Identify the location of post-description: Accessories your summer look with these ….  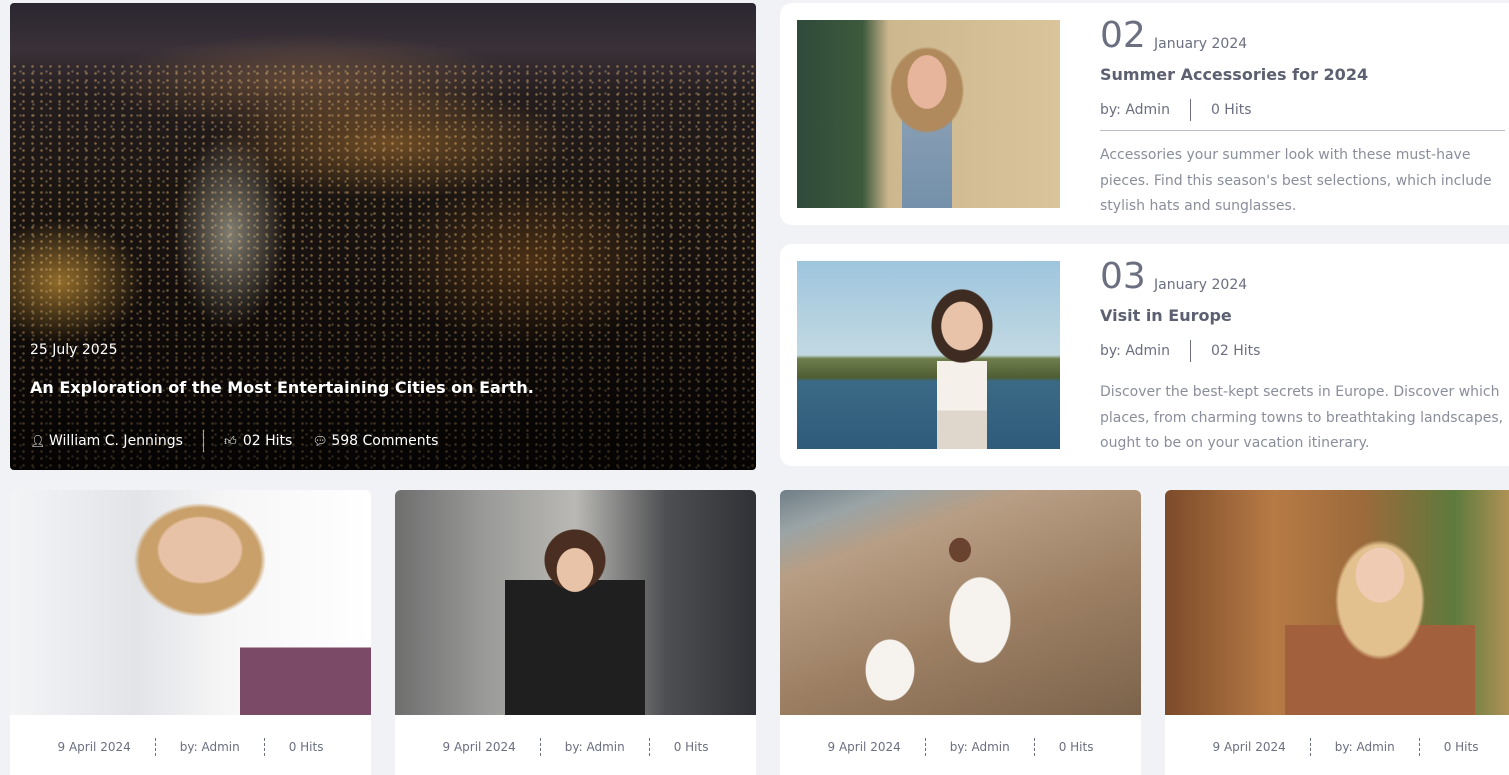
(1296, 180).